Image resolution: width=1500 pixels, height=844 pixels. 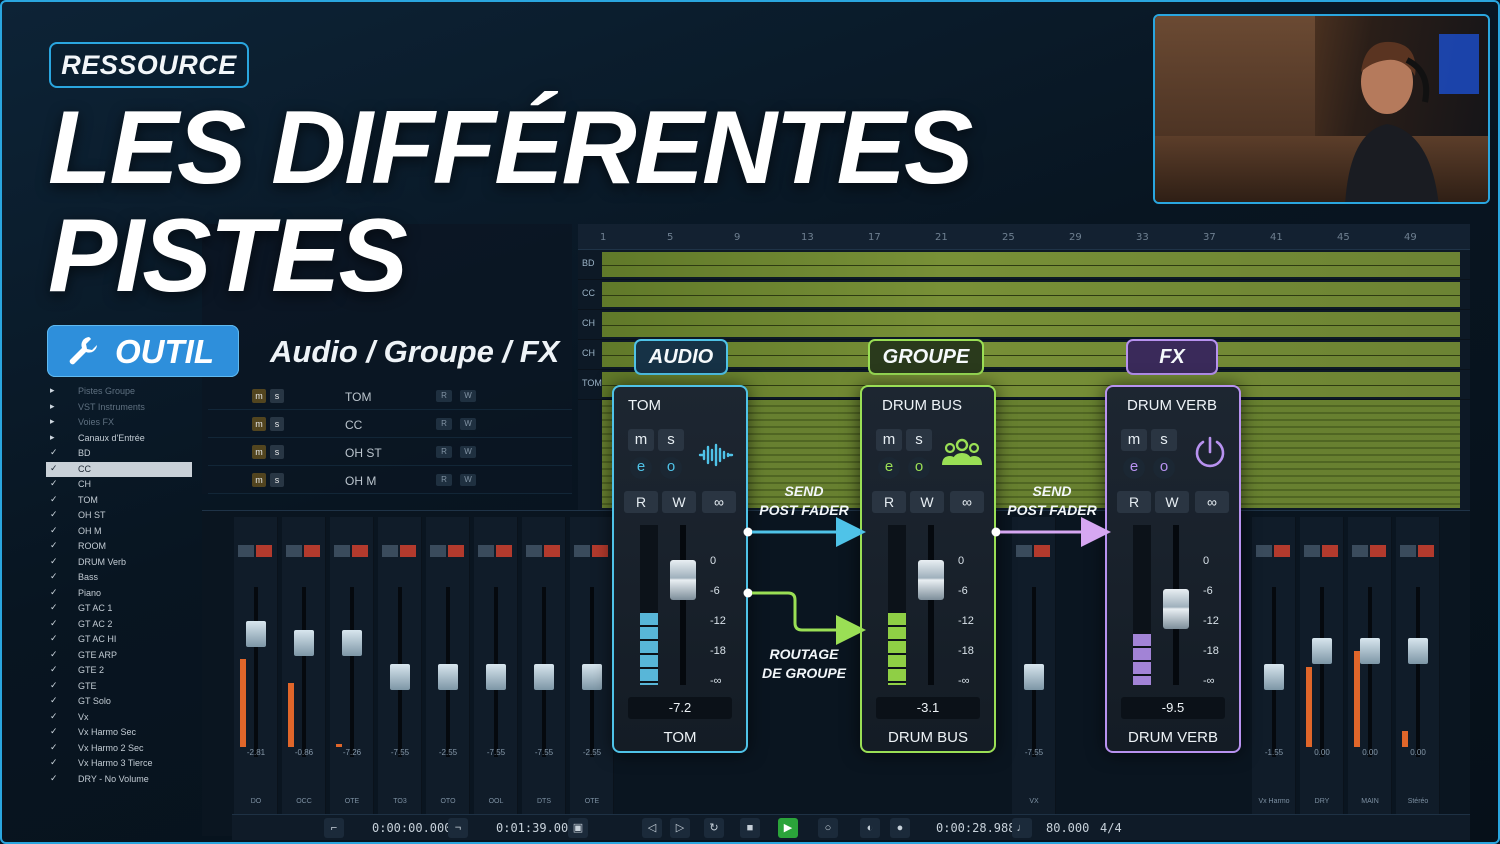 I want to click on routing-arrows, so click(x=927, y=581).